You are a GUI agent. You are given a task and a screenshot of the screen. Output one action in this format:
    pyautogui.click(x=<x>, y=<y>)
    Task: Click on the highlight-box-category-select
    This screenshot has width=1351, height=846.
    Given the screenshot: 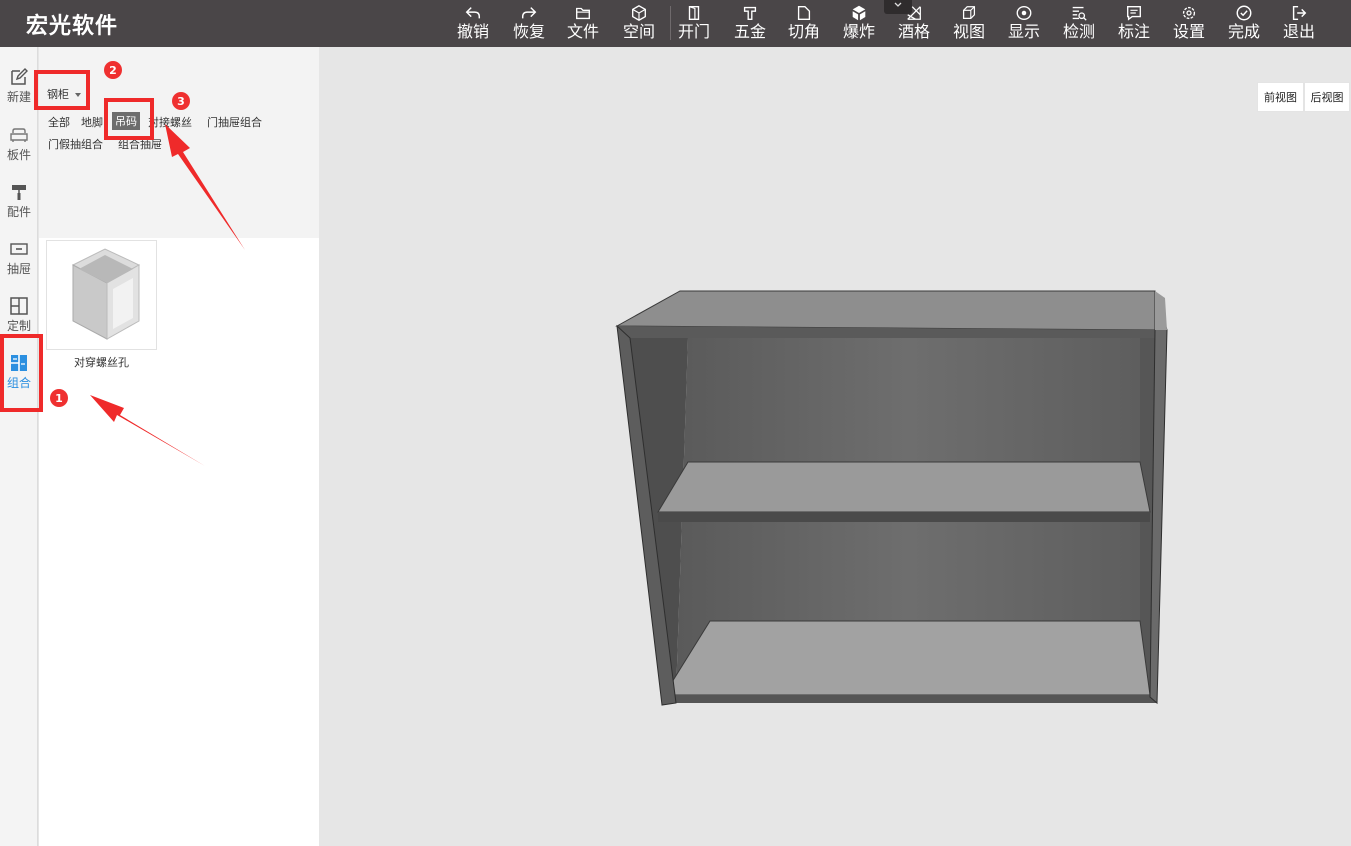 What is the action you would take?
    pyautogui.click(x=62, y=90)
    